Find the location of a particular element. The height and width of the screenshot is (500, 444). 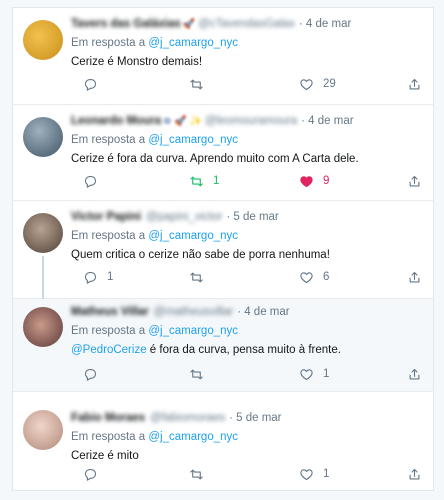

author-handle: @papini_victor is located at coordinates (184, 217).